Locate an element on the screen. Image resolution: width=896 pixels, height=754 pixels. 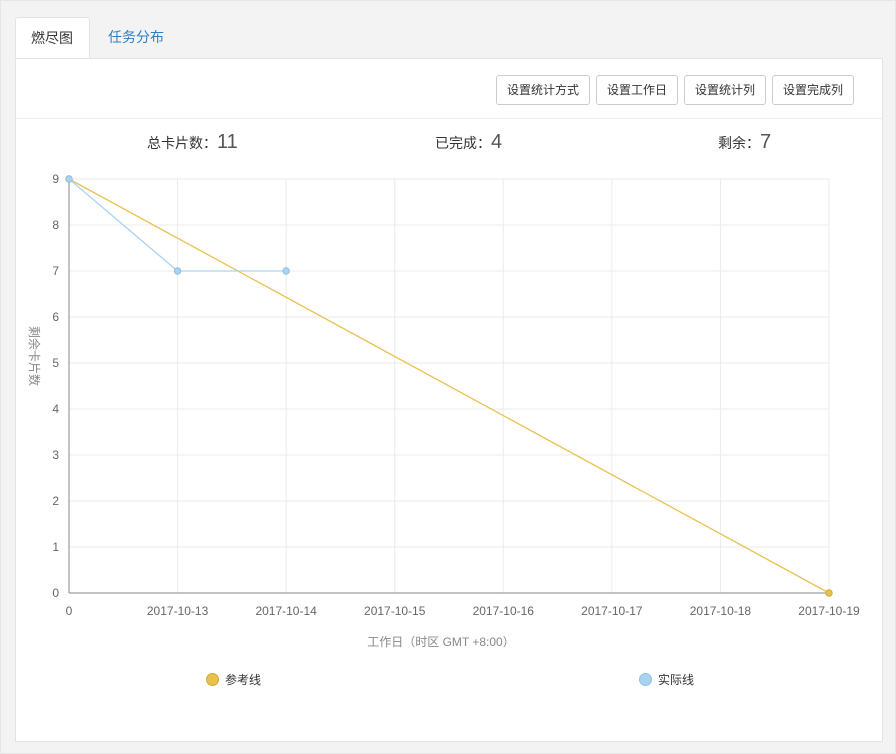
tab-task-distribution: 任务分布 is located at coordinates (136, 37).